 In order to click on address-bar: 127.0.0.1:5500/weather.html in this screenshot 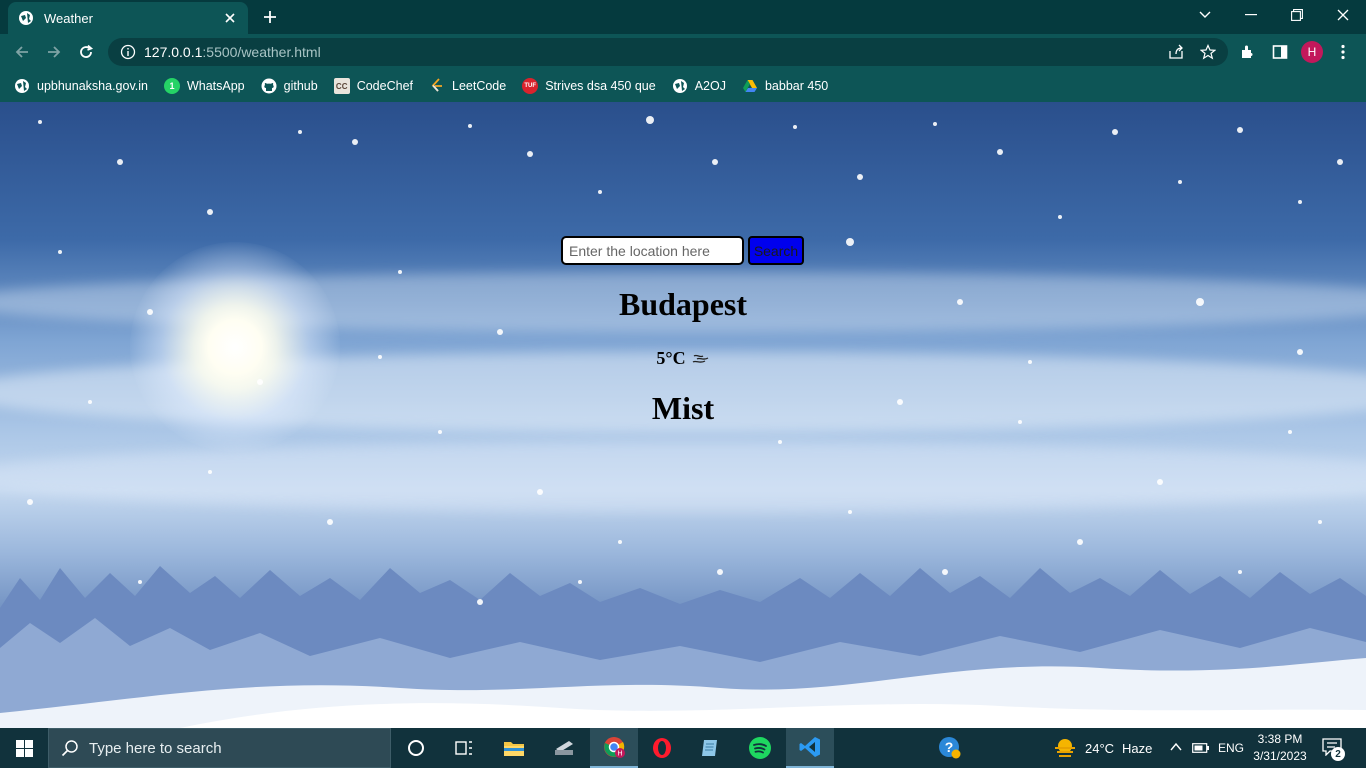, I will do `click(668, 52)`.